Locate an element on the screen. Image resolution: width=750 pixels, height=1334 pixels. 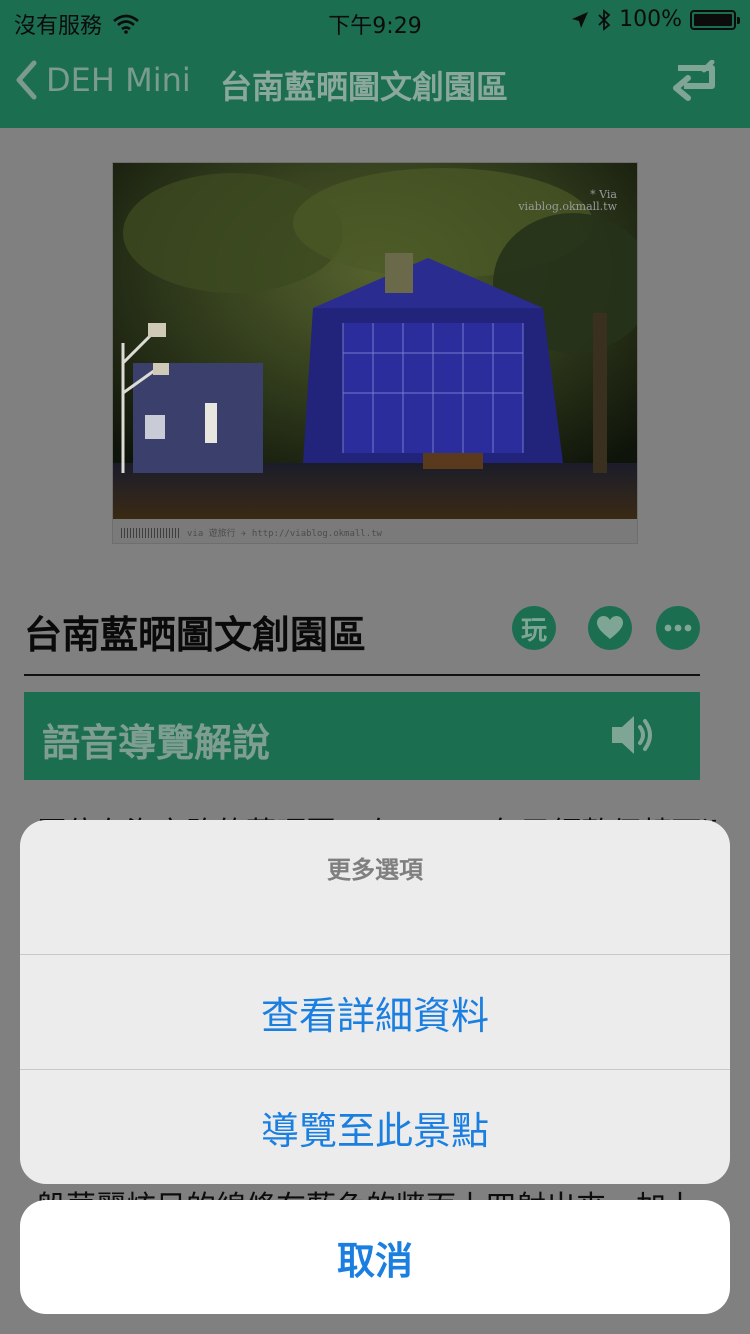
view-details-button: 查看詳細資料 is located at coordinates (375, 1012).